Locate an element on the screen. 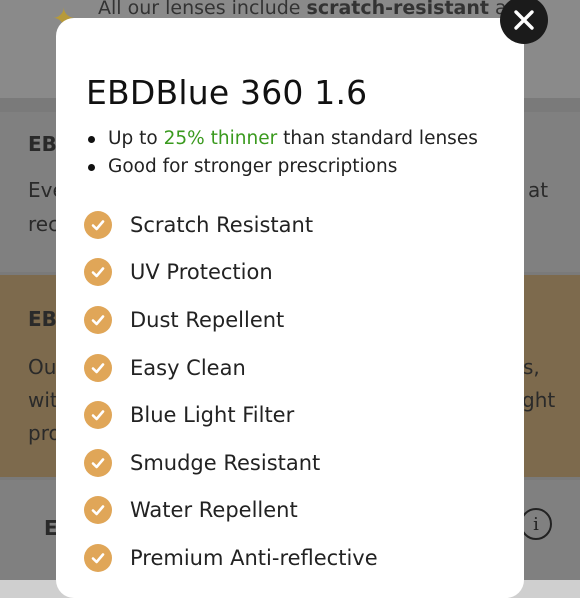 Image resolution: width=580 pixels, height=598 pixels. feature-item: Water Repellent is located at coordinates (231, 511).